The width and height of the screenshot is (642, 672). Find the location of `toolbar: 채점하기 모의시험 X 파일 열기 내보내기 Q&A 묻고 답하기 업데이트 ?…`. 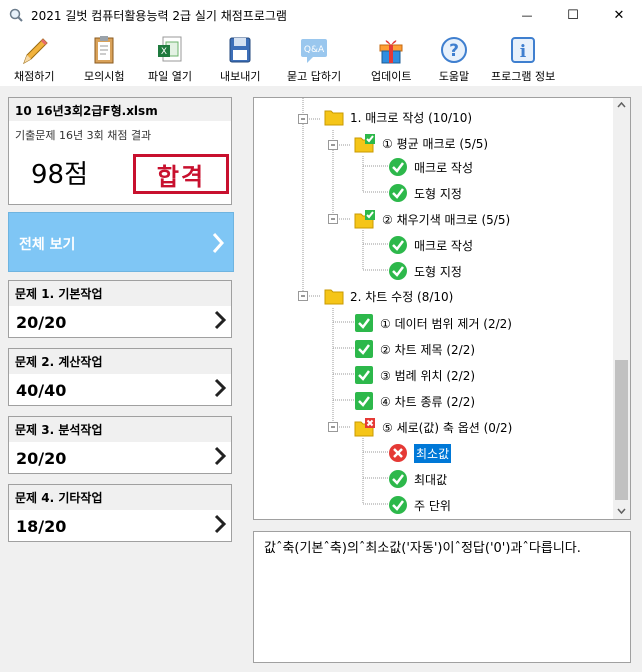

toolbar: 채점하기 모의시험 X 파일 열기 내보내기 Q&A 묻고 답하기 업데이트 ?… is located at coordinates (321, 58).